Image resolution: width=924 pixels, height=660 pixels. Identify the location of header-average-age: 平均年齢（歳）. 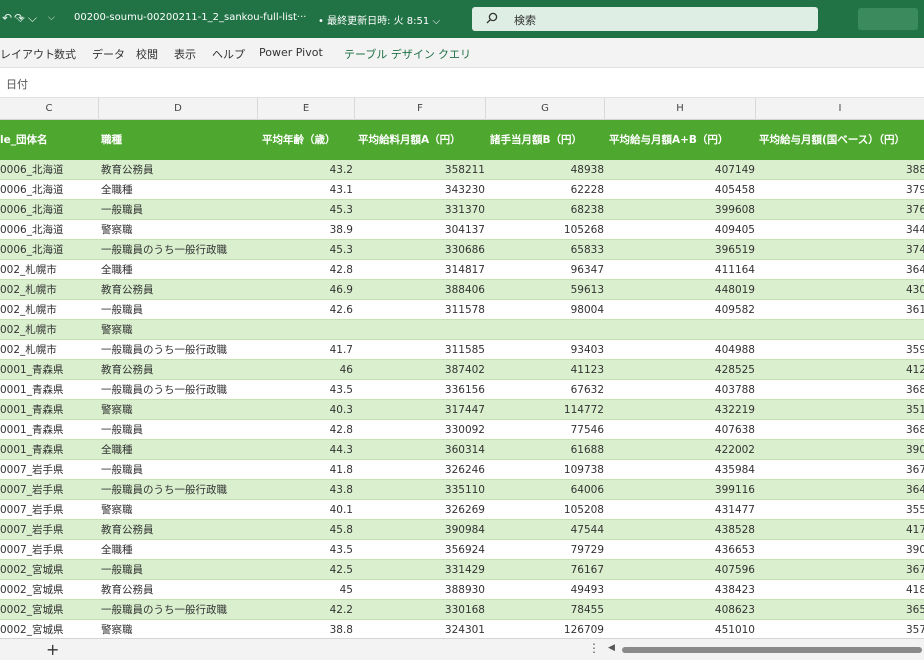
(308, 140).